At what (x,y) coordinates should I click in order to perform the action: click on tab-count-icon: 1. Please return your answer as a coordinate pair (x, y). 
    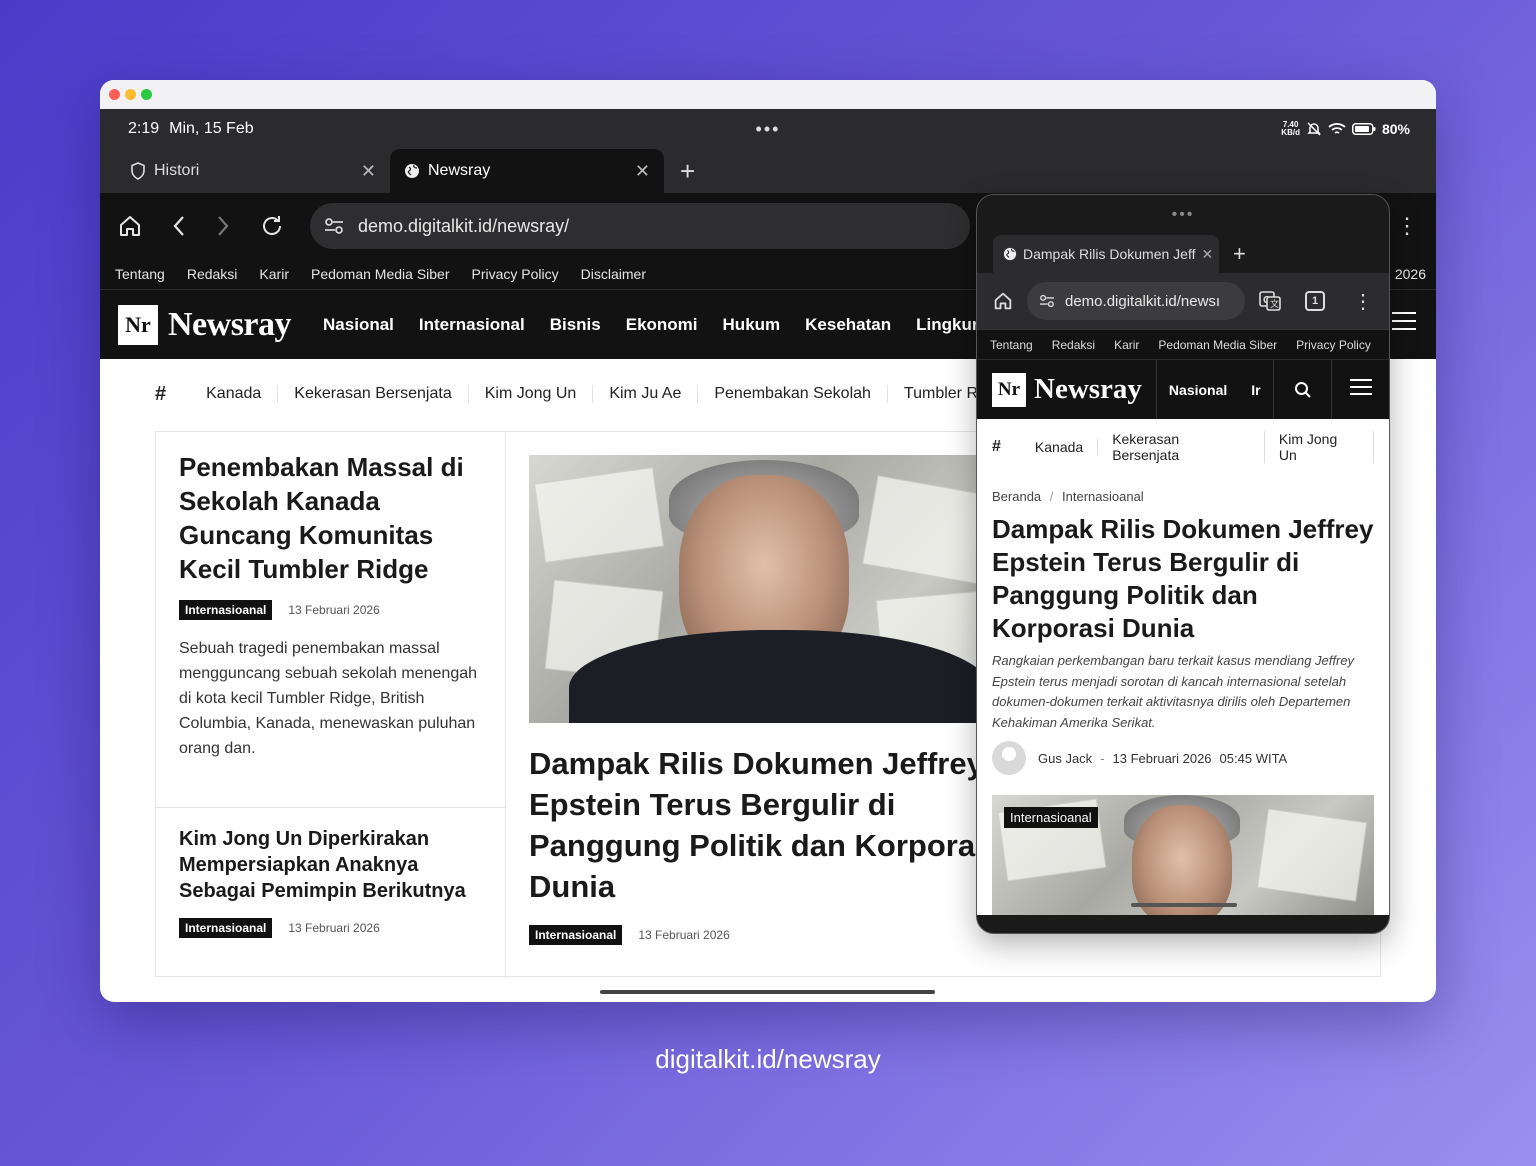
    Looking at the image, I should click on (1315, 301).